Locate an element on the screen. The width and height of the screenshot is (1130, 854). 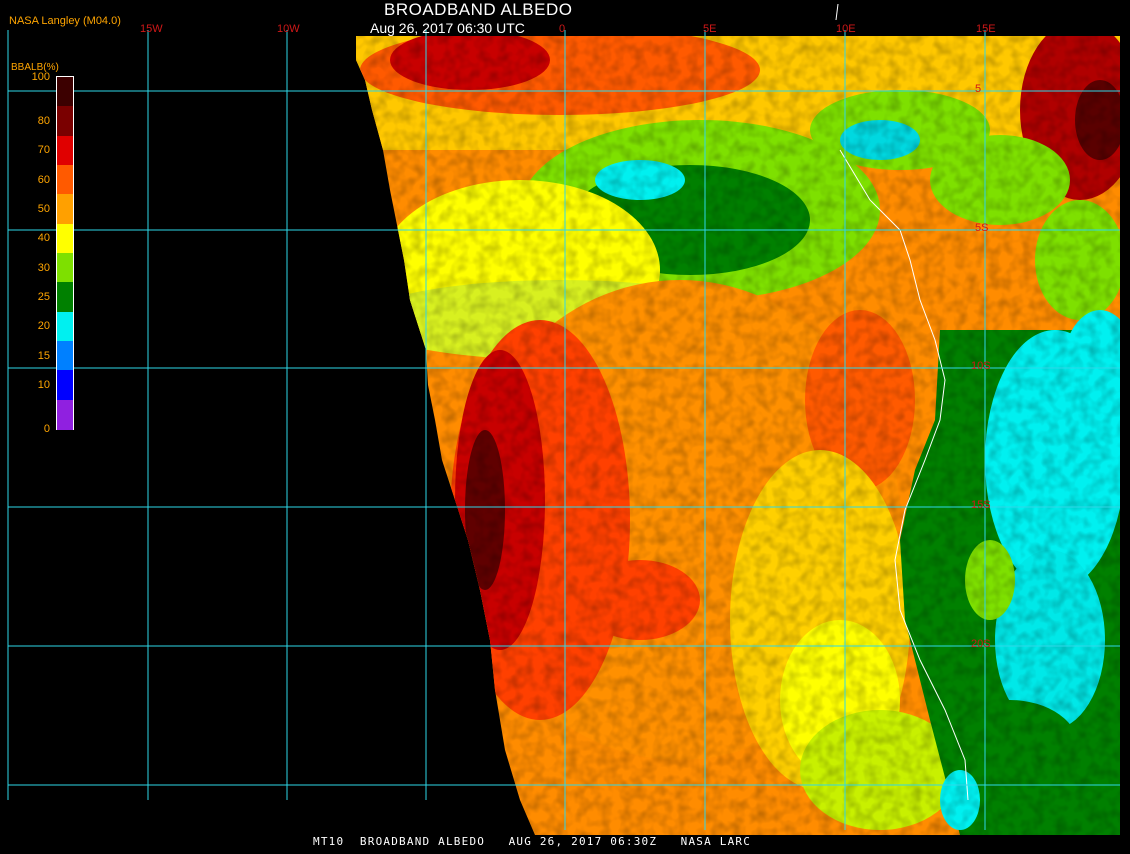
lon-label-10w: 10W is located at coordinates (288, 29).